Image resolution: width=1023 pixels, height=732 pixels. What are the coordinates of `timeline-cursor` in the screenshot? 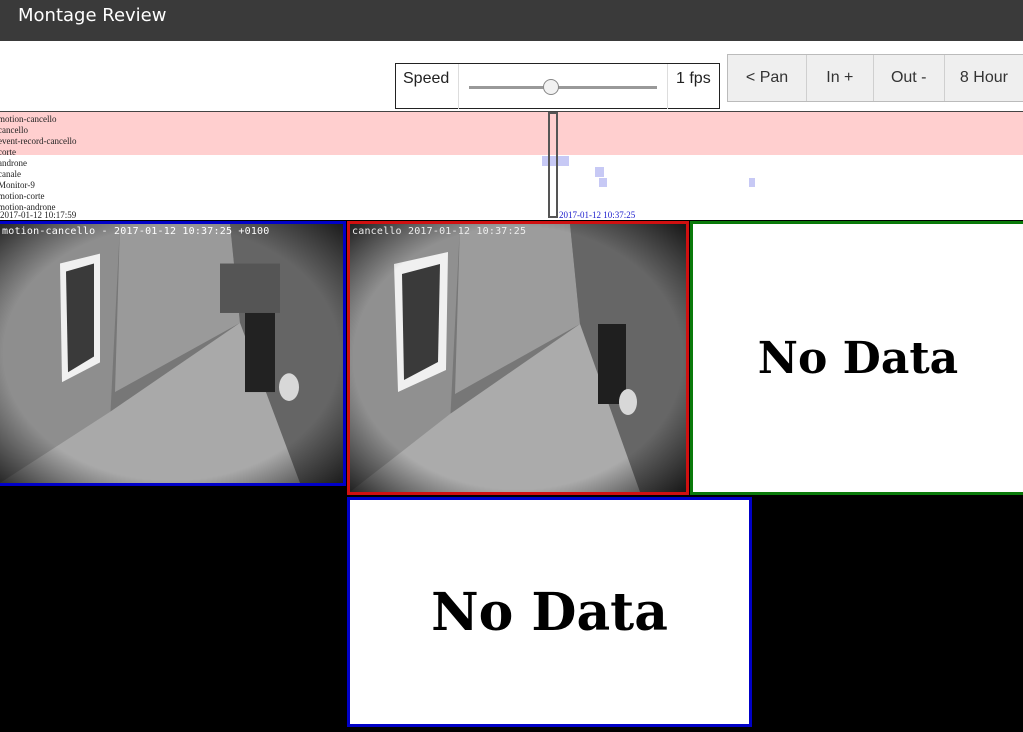 It's located at (553, 165).